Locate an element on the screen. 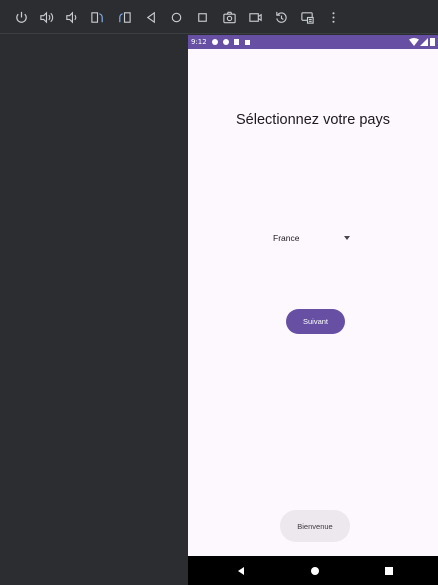 Image resolution: width=438 pixels, height=585 pixels. rotate-right-icon is located at coordinates (124, 17).